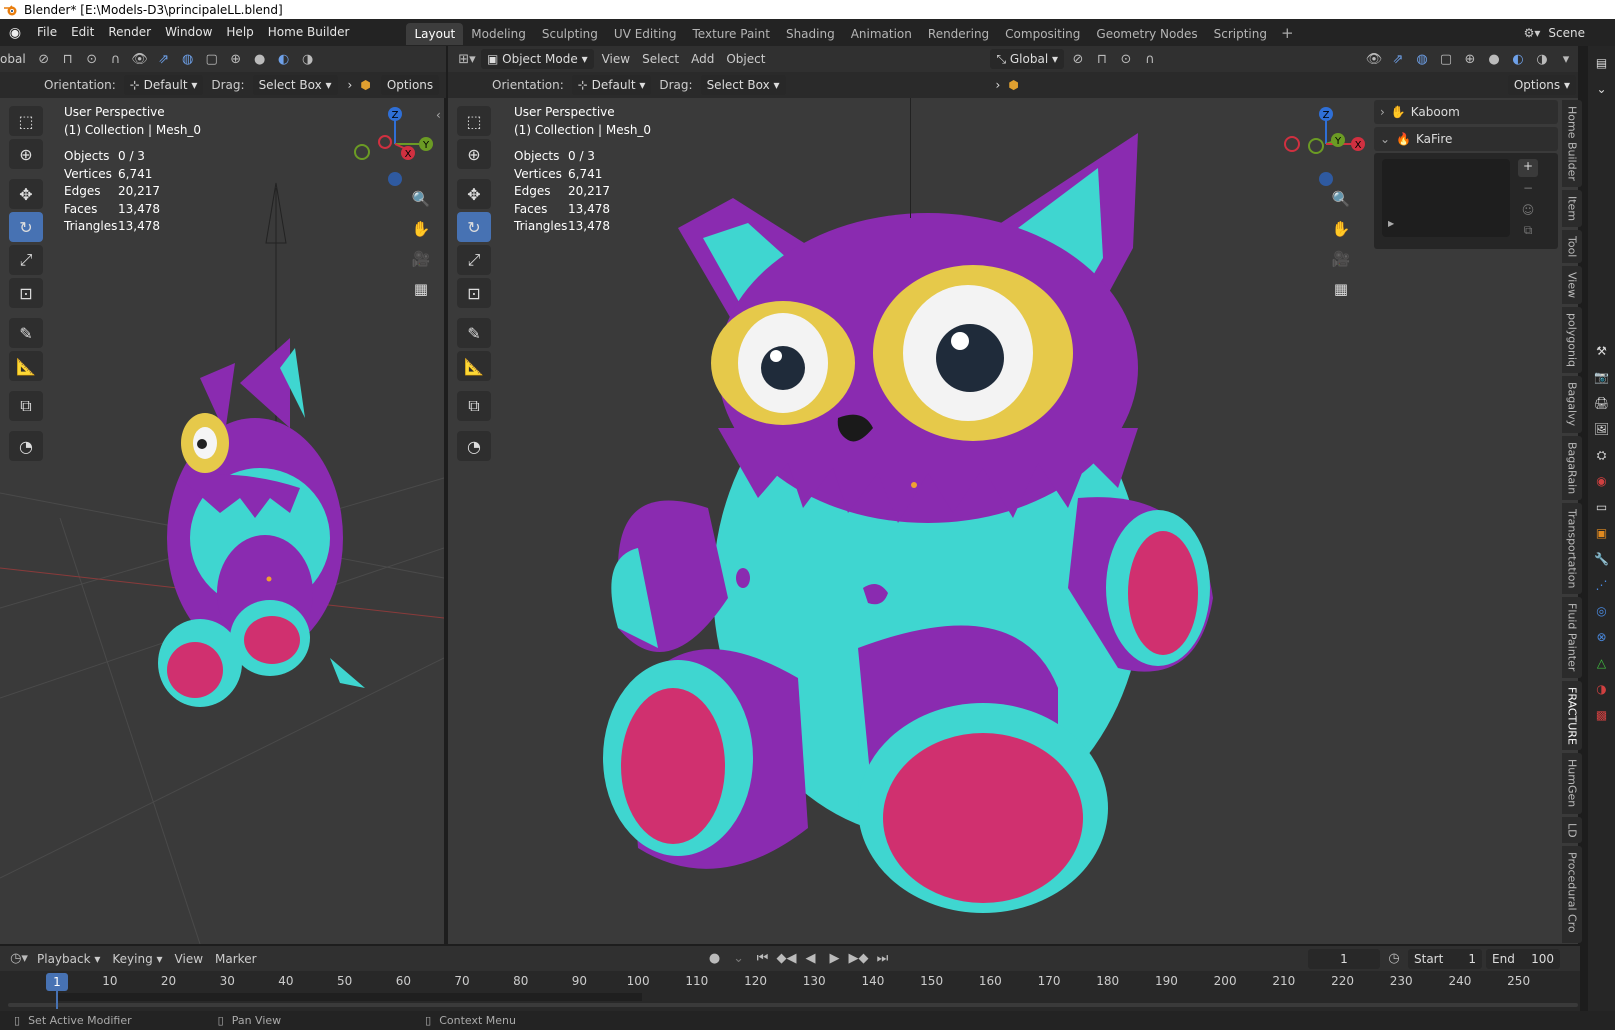  I want to click on start-frame-field: Start 1, so click(1445, 958).